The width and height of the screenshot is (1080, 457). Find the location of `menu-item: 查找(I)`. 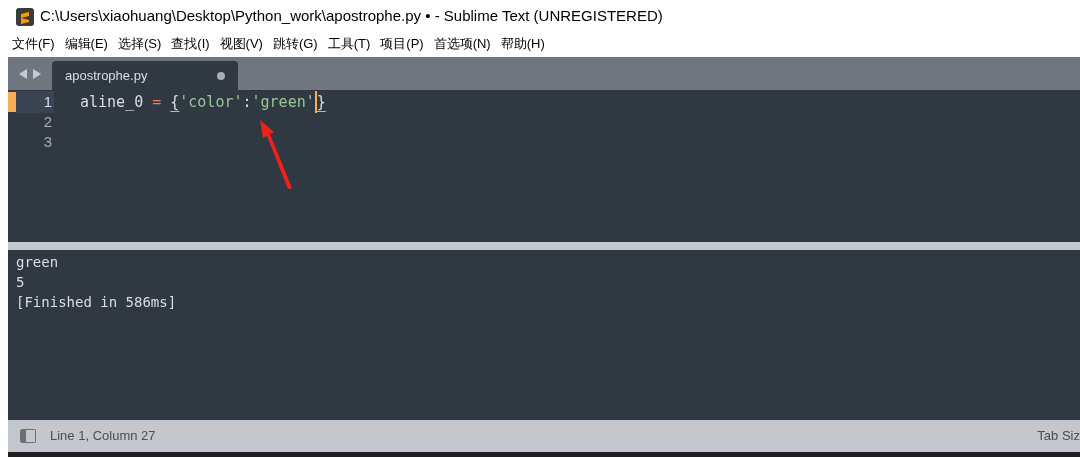

menu-item: 查找(I) is located at coordinates (190, 44).